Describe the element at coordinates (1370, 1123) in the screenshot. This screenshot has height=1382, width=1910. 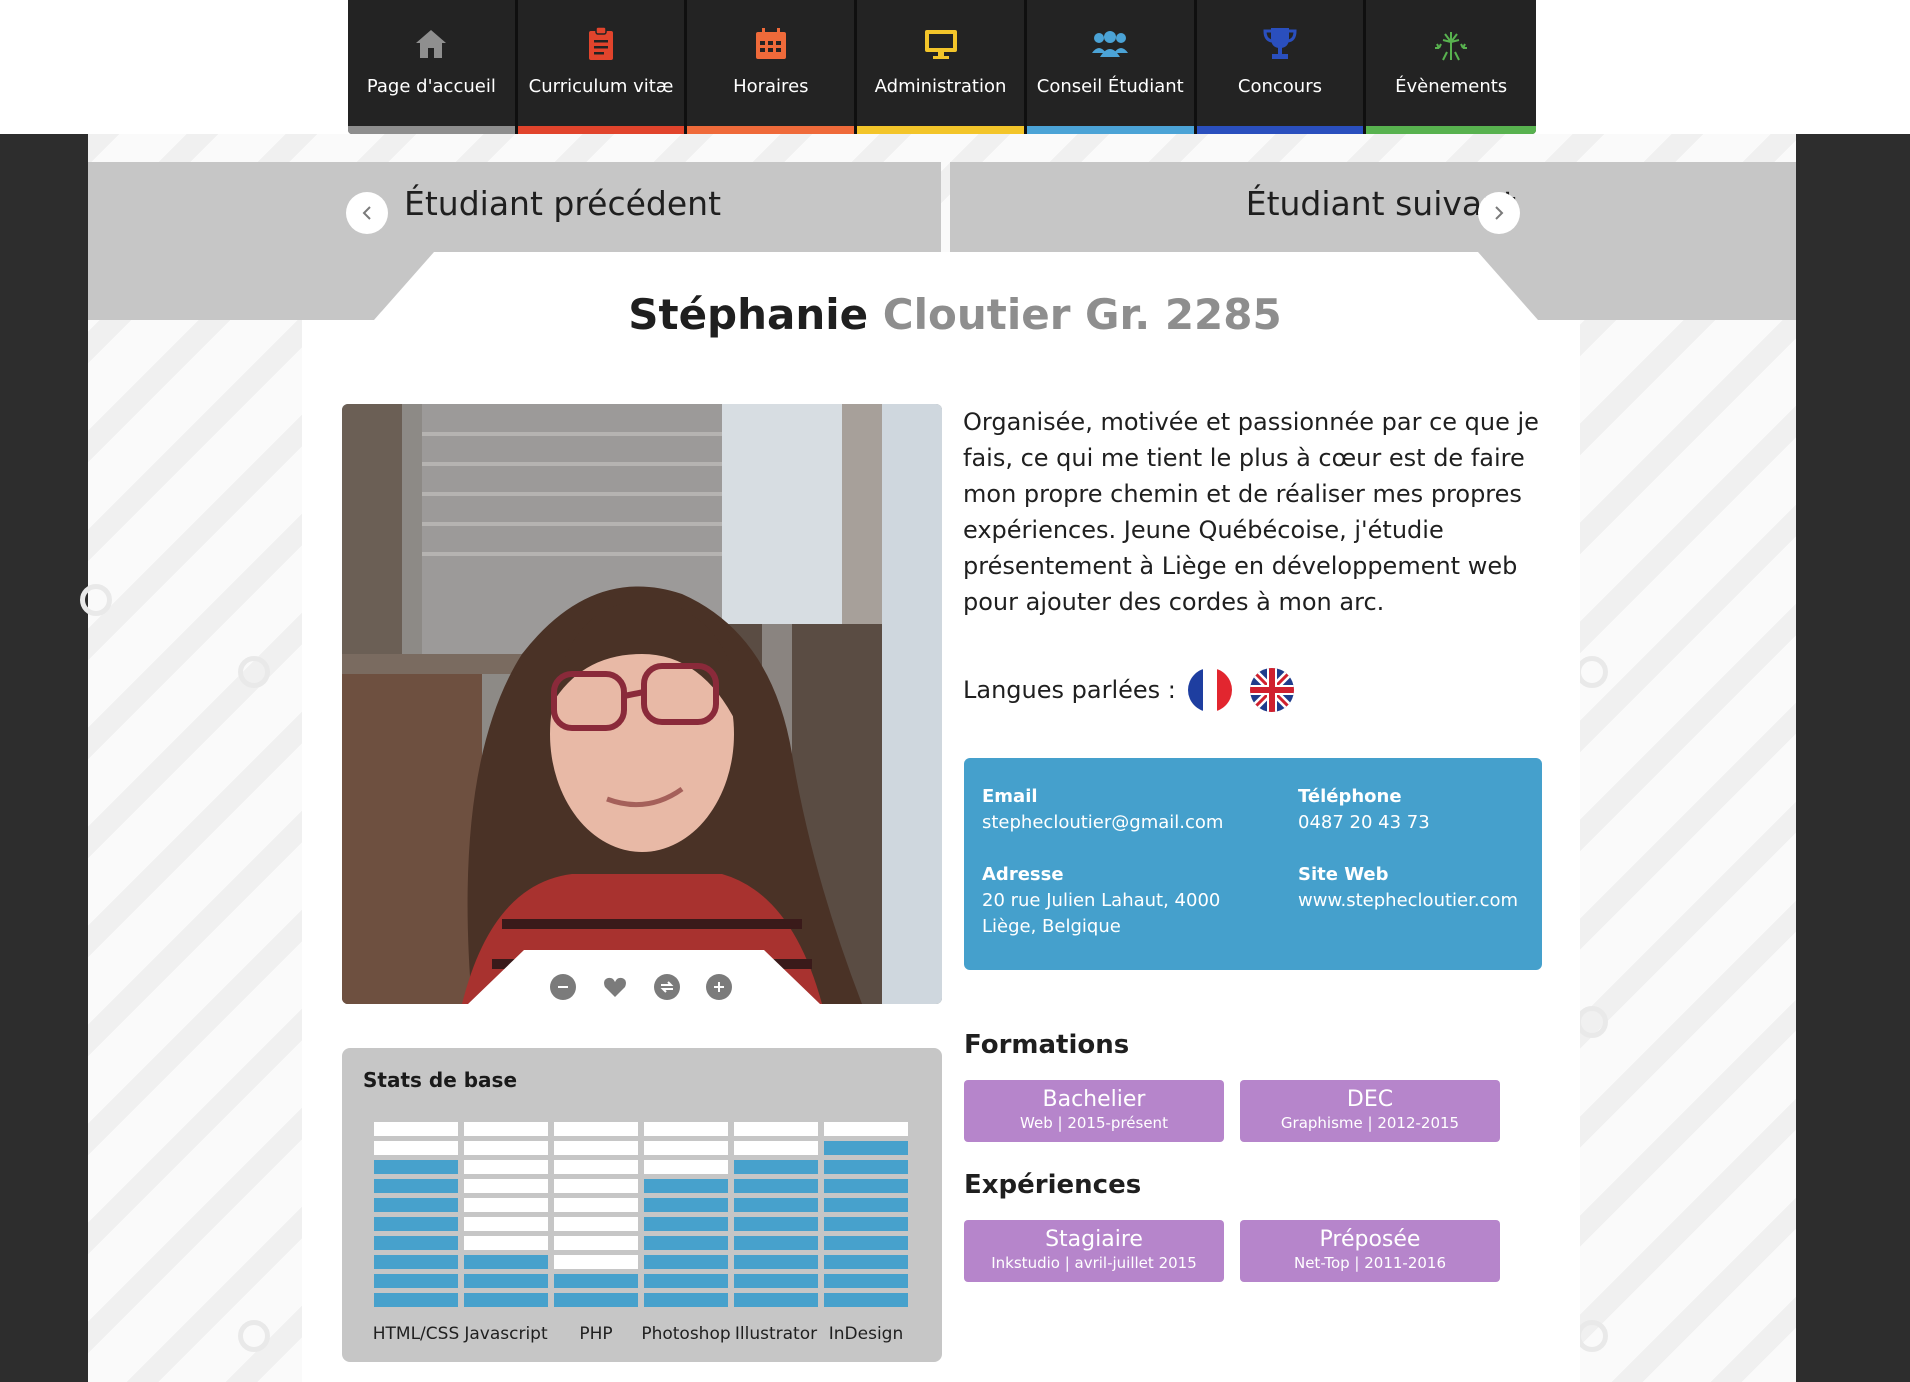
I see `formation-detail: Graphisme | 2012-2015` at that location.